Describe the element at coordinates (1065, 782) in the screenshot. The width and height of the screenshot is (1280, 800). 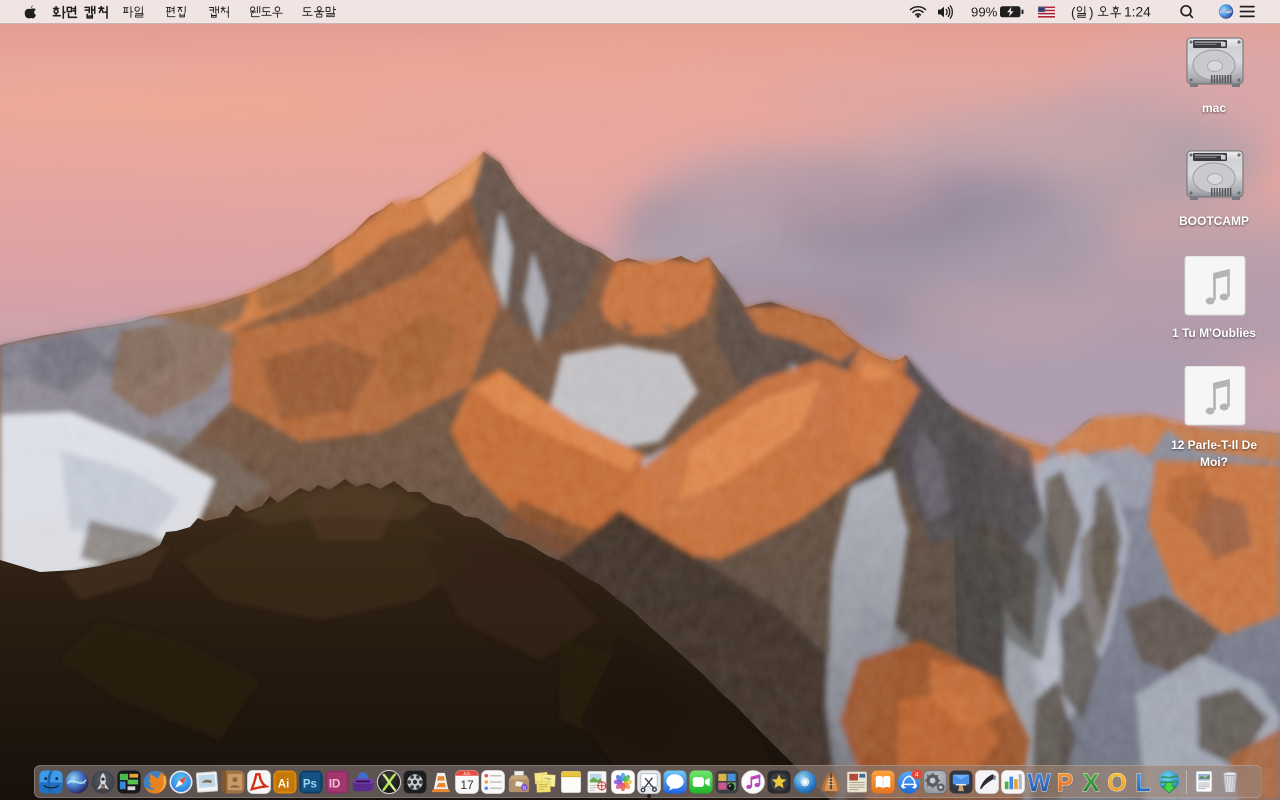
I see `svg-text: P` at that location.